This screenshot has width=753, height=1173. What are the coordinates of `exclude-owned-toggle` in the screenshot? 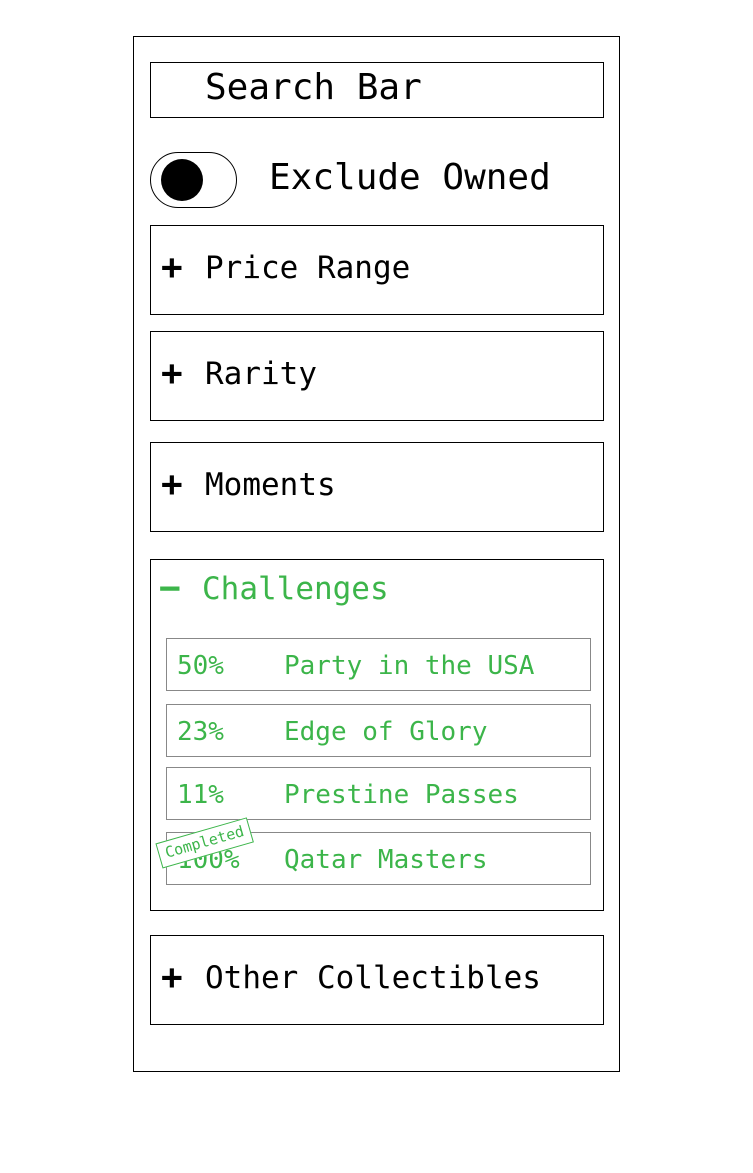 It's located at (193, 180).